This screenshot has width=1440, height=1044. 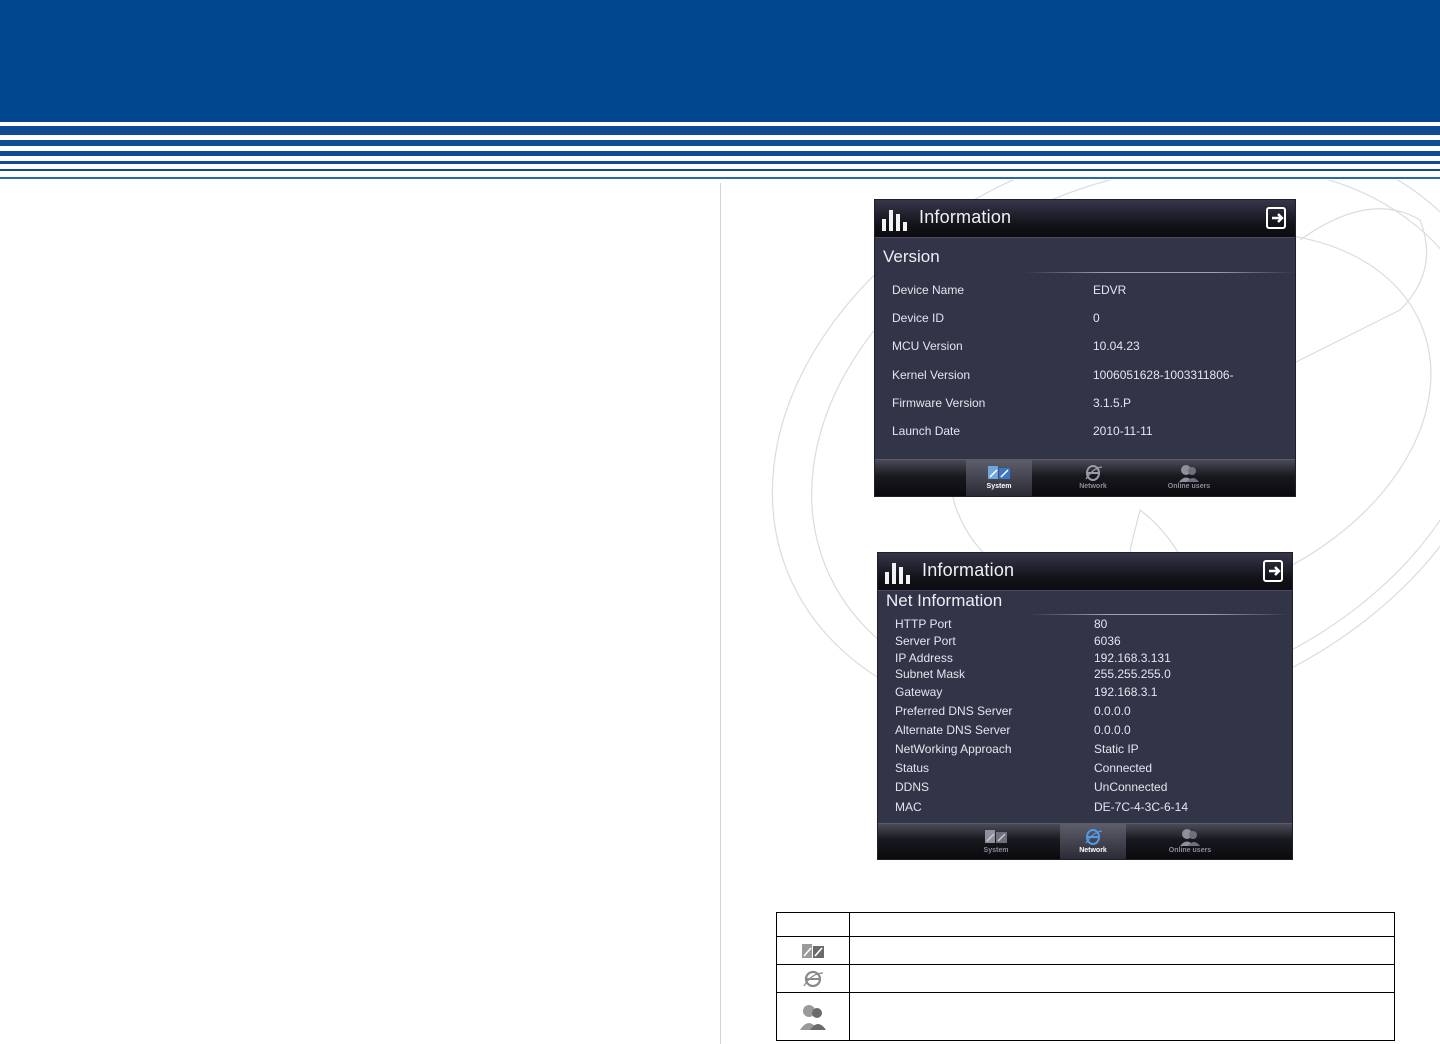 What do you see at coordinates (944, 600) in the screenshot?
I see `section-title: Net Information` at bounding box center [944, 600].